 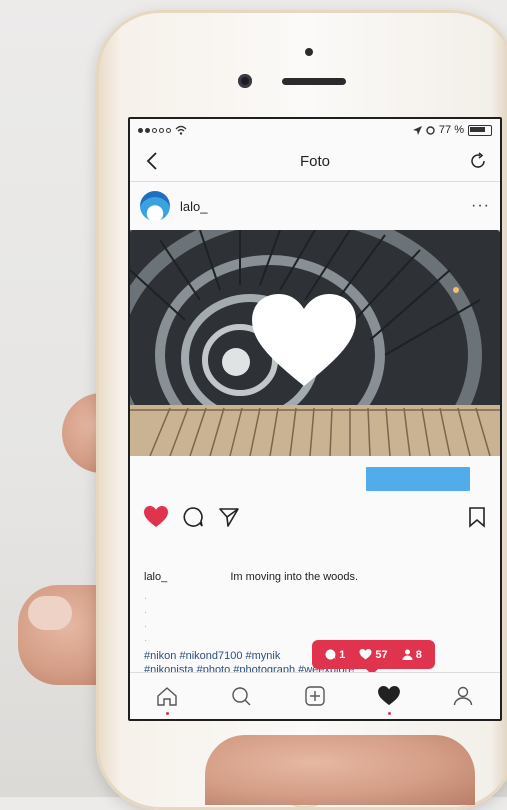 I want to click on activity-notification-bubble: 1 57 8, so click(x=373, y=657).